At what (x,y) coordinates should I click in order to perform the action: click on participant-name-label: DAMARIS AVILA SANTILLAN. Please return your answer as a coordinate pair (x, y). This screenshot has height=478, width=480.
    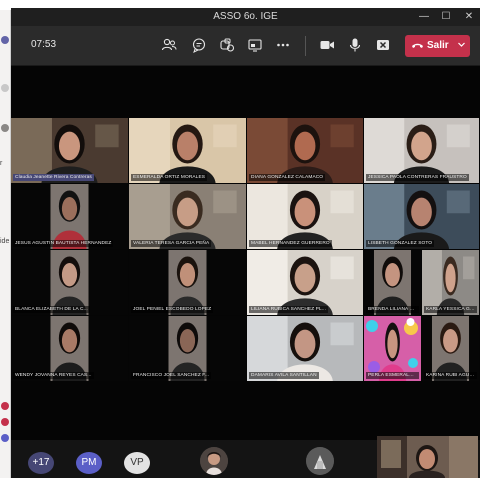
    Looking at the image, I should click on (284, 375).